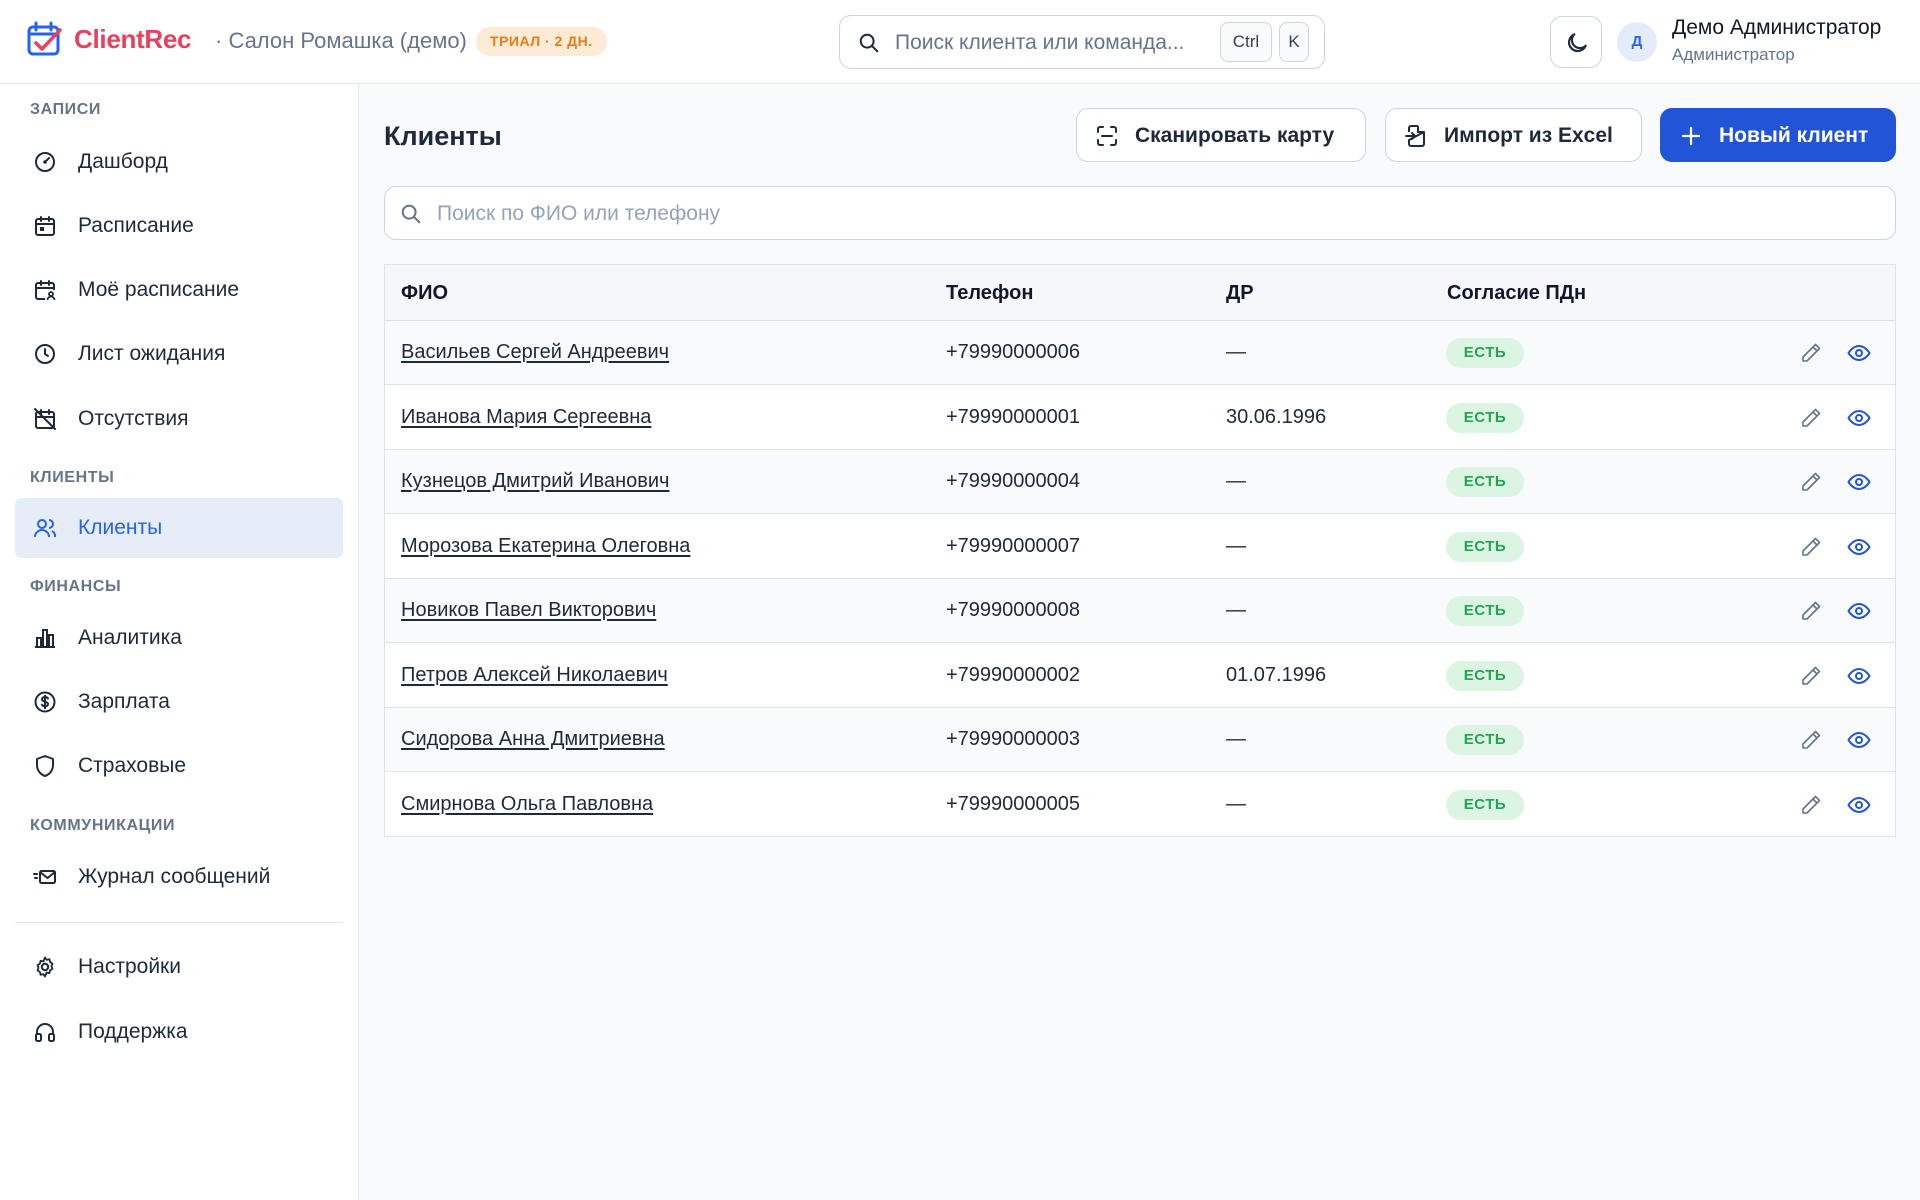 The image size is (1920, 1200). What do you see at coordinates (1082, 42) in the screenshot?
I see `global-search-input: Поиск клиента или команда... Ctrl K` at bounding box center [1082, 42].